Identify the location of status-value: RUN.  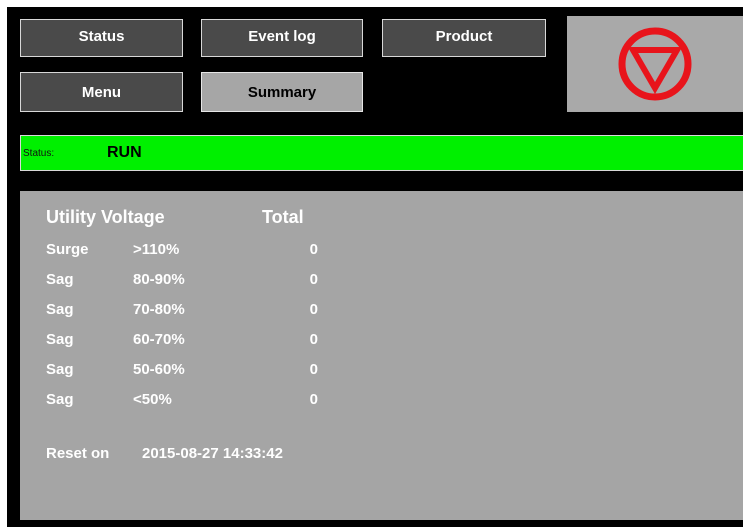
(124, 152).